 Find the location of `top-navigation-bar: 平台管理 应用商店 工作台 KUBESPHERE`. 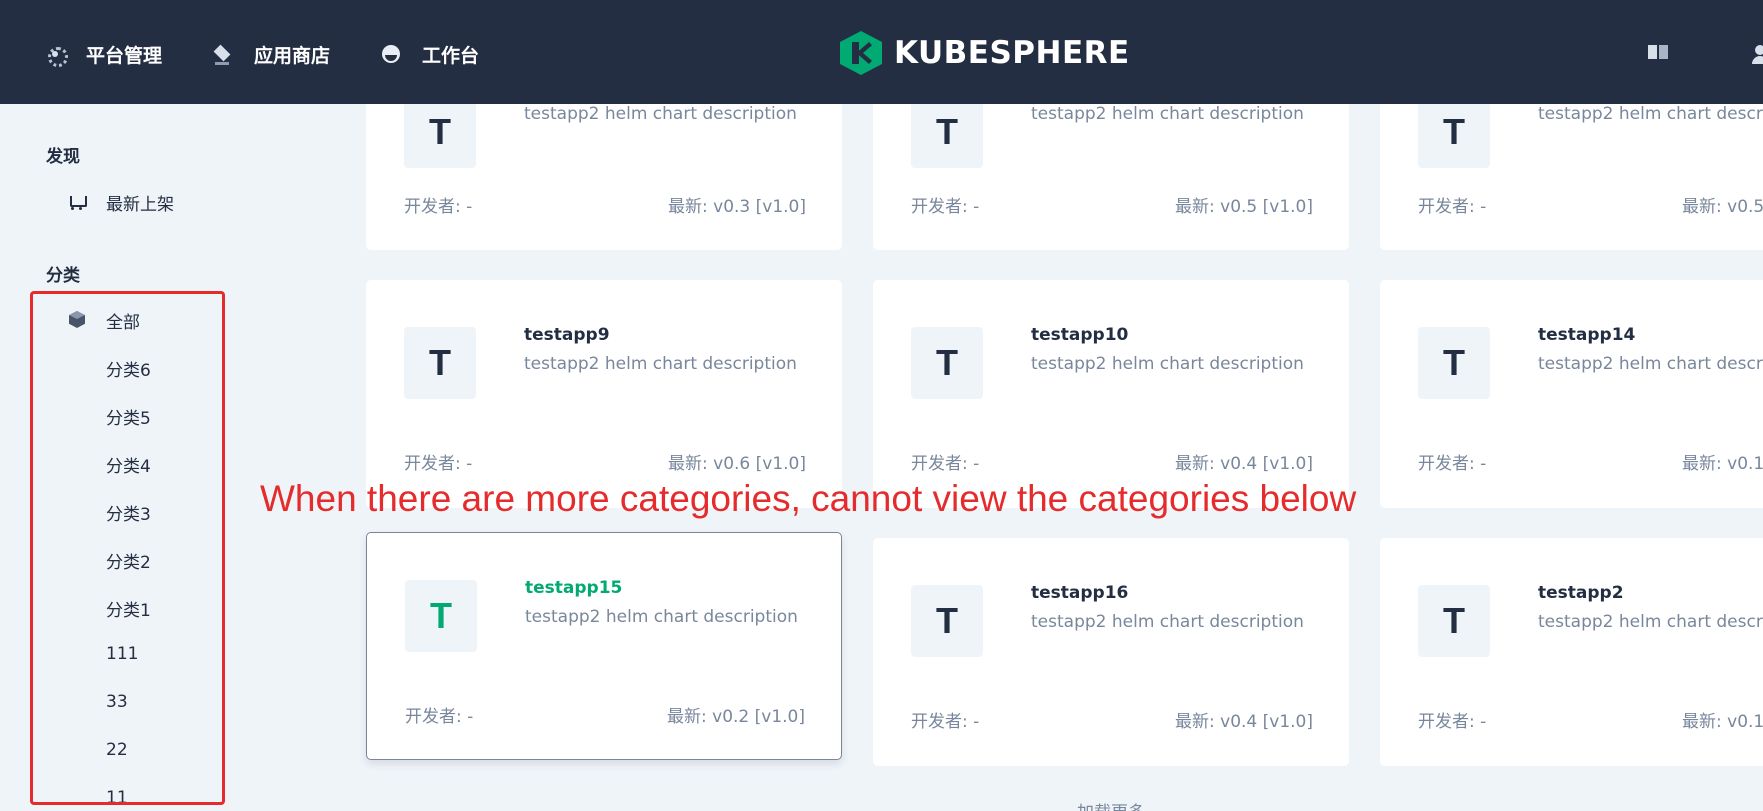

top-navigation-bar: 平台管理 应用商店 工作台 KUBESPHERE is located at coordinates (881, 52).